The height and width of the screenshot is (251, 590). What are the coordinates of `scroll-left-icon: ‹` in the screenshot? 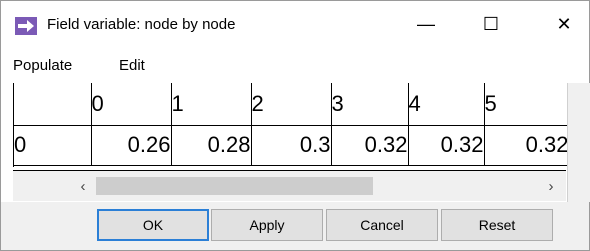 It's located at (83, 186).